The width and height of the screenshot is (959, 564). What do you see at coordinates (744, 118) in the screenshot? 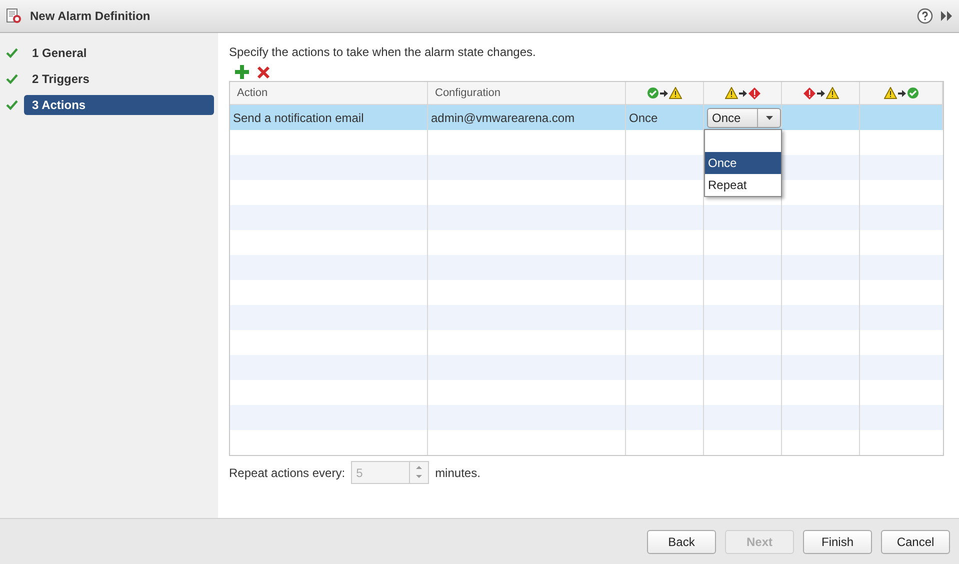
I see `frequency-dropdown: Once` at bounding box center [744, 118].